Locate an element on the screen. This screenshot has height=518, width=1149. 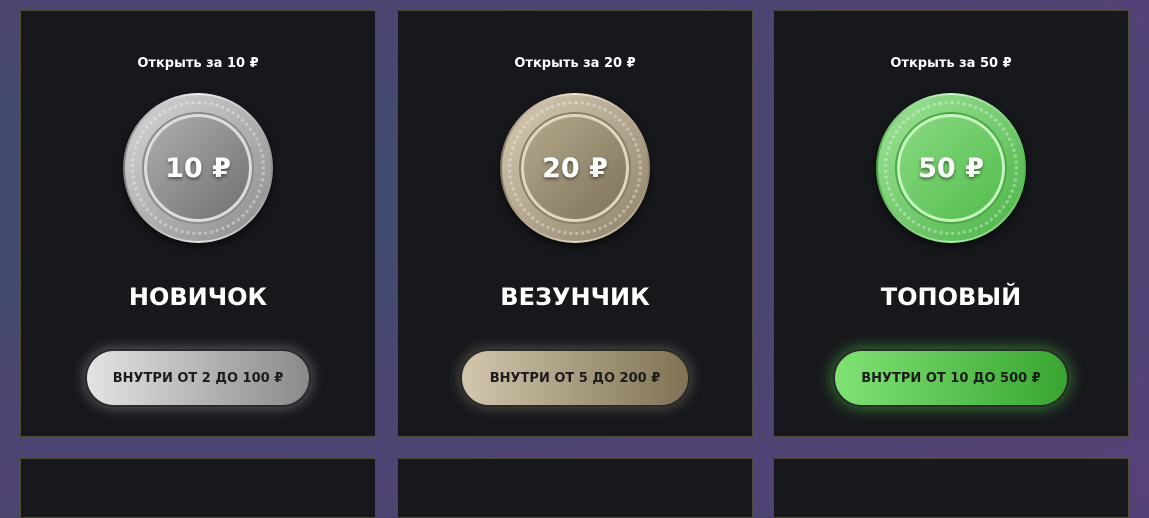
case-name: НОВИЧОК is located at coordinates (198, 297).